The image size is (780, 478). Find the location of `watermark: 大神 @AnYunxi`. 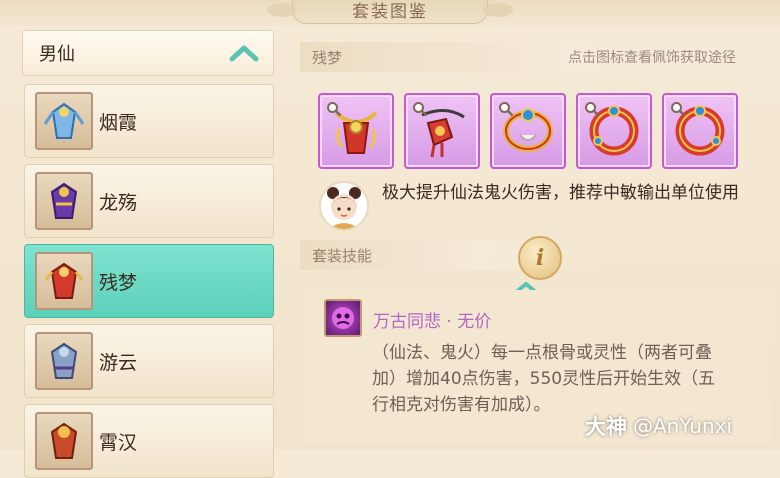

watermark: 大神 @AnYunxi is located at coordinates (658, 426).